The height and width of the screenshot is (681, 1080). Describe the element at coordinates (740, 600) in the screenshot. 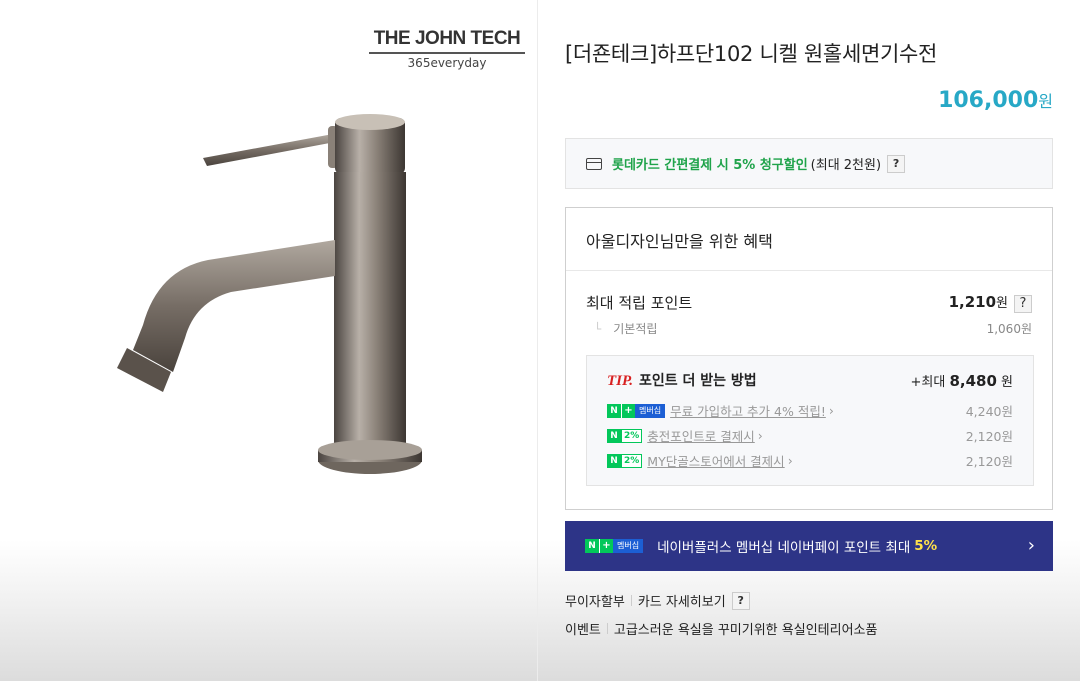

I see `card-detail-help-button: ?` at that location.